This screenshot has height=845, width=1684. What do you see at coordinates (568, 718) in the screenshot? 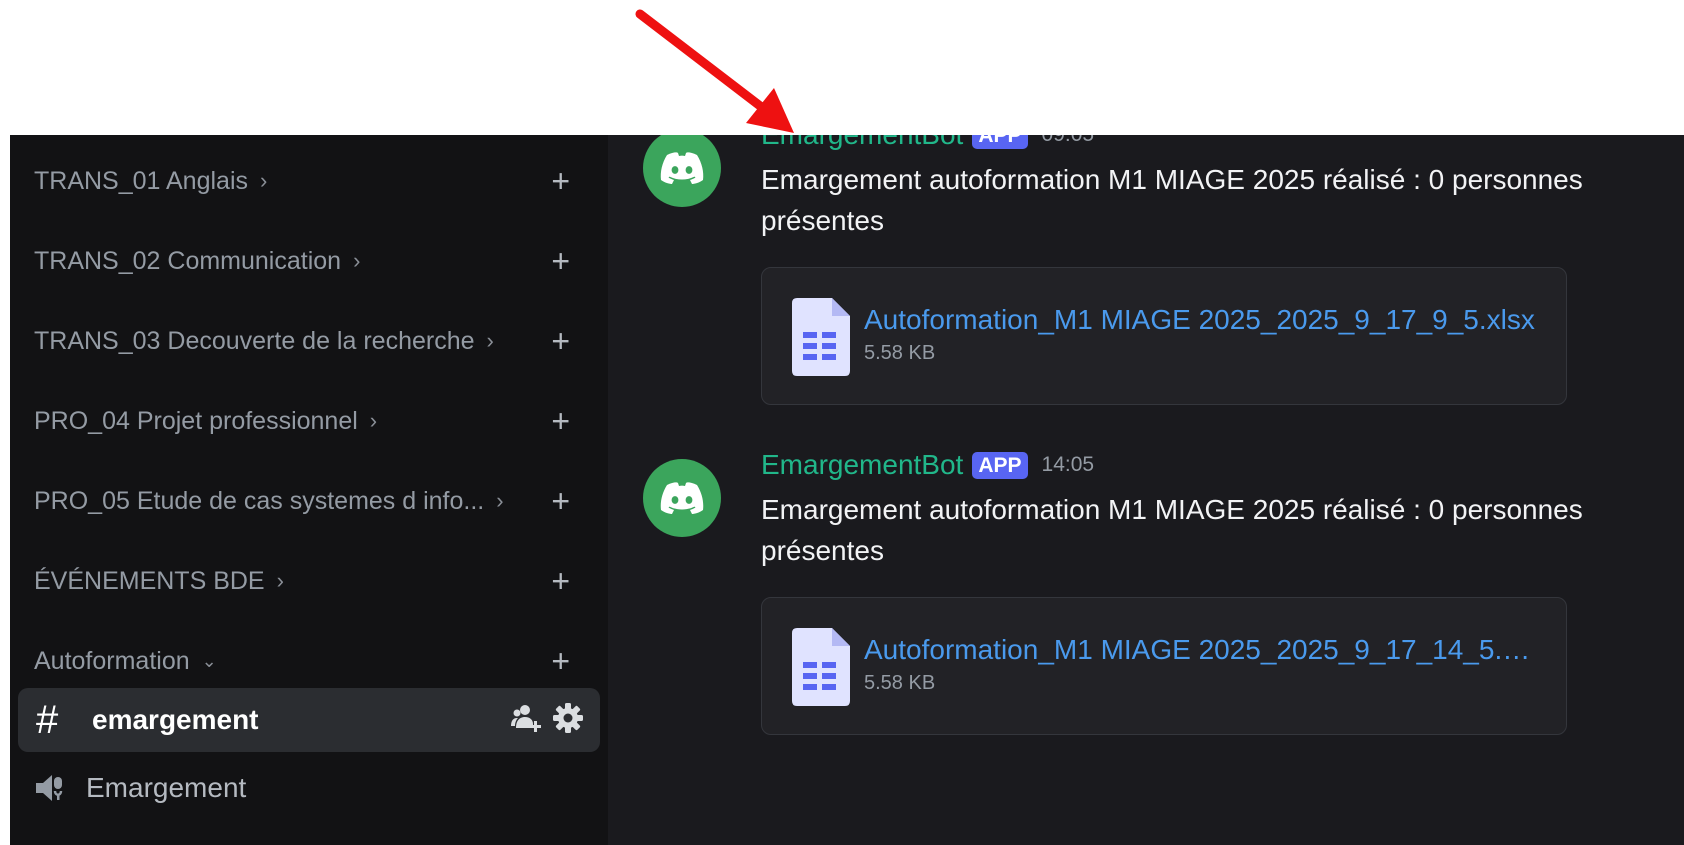
I see `gear-icon` at bounding box center [568, 718].